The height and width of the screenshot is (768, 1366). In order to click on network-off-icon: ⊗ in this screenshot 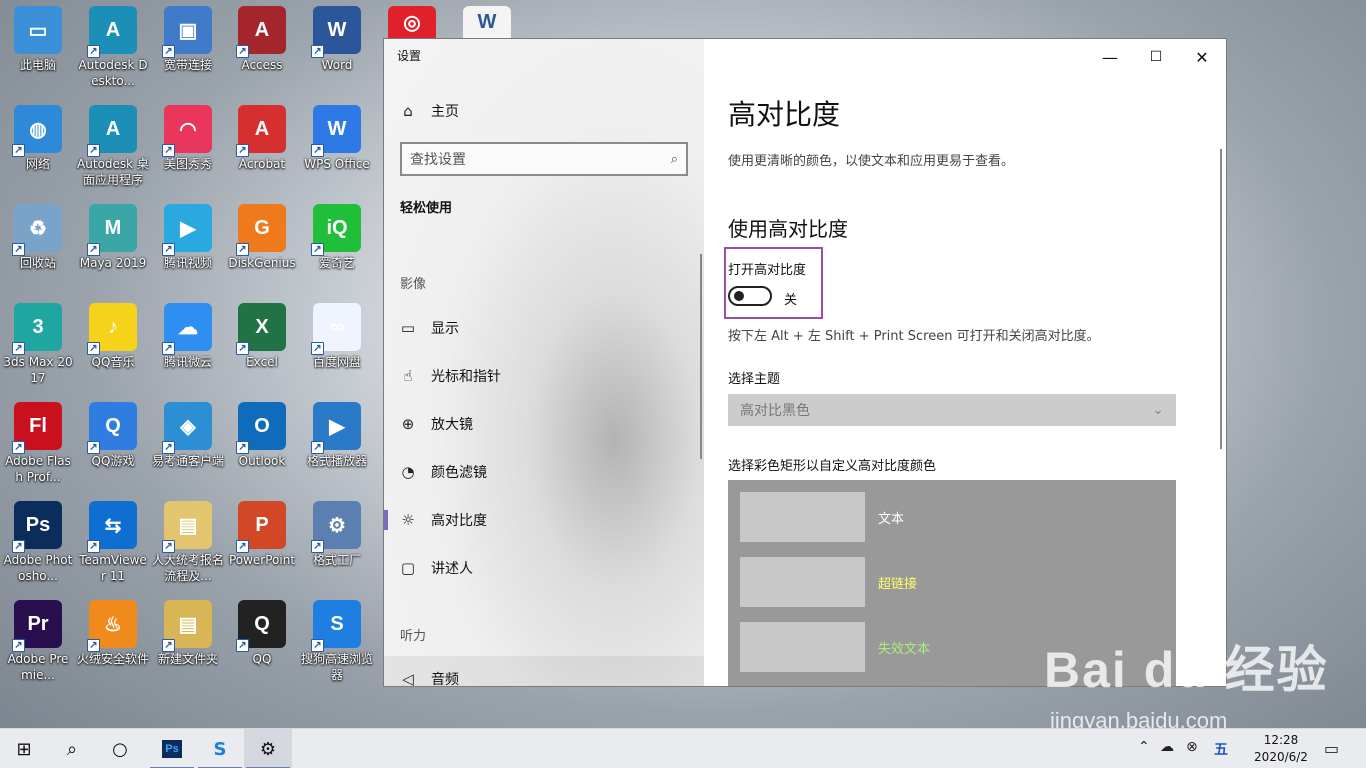, I will do `click(1192, 747)`.